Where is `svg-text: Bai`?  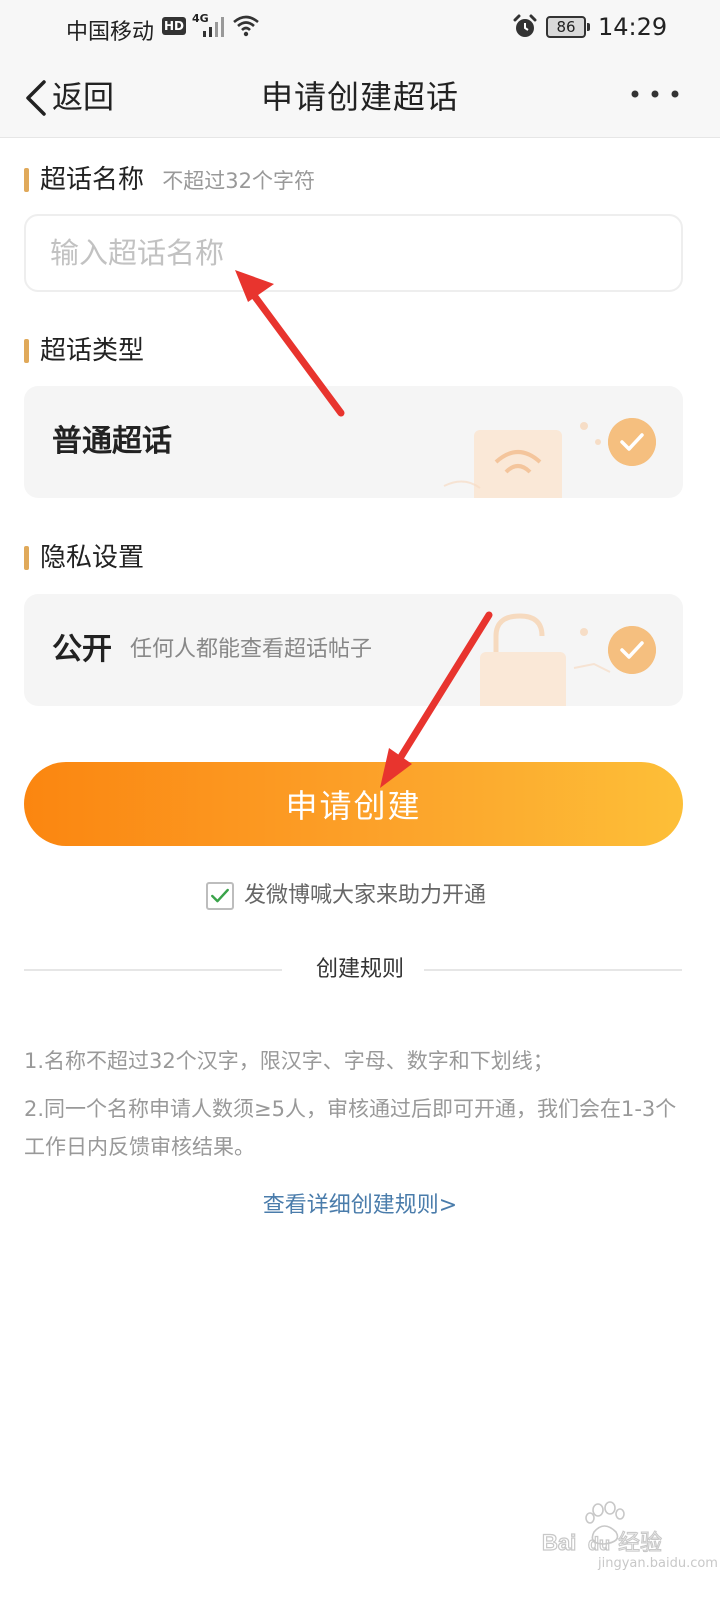 svg-text: Bai is located at coordinates (559, 1542).